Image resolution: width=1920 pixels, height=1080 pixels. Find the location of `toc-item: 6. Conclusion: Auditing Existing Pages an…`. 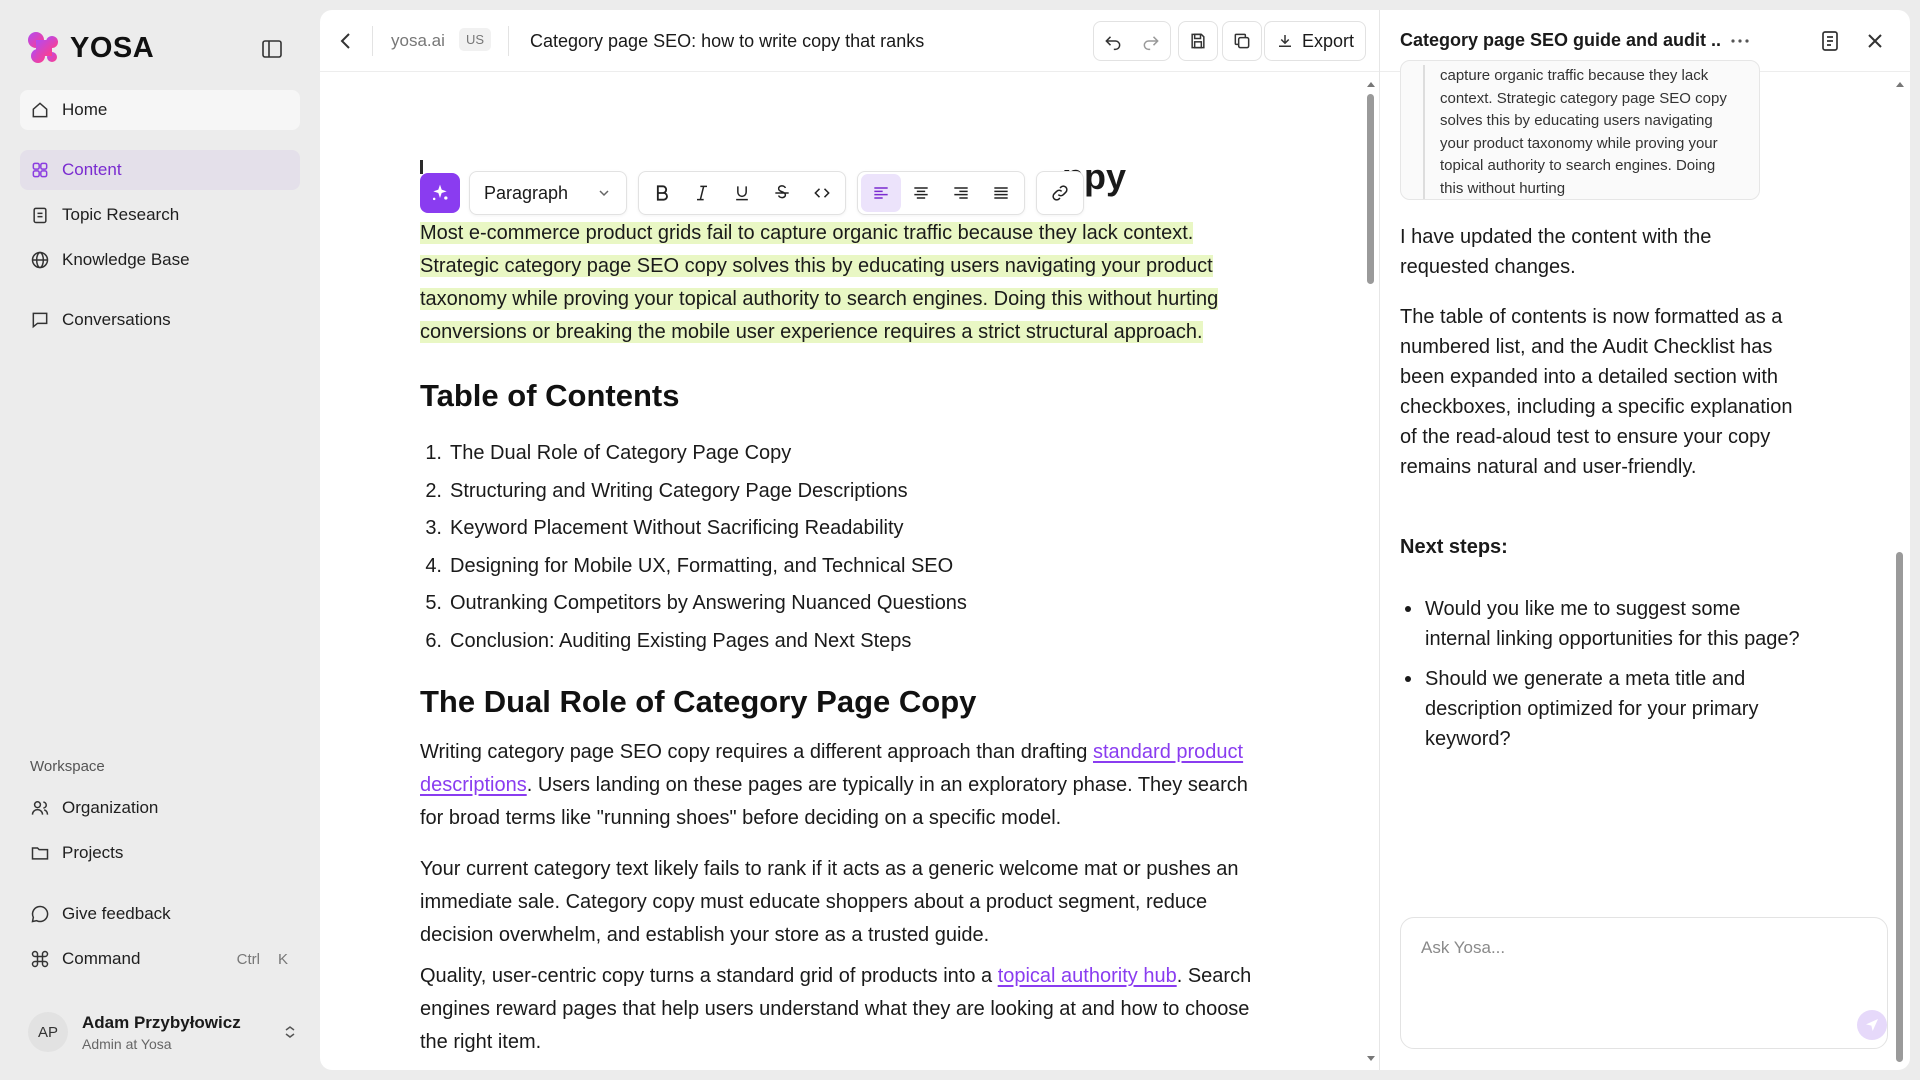

toc-item: 6. Conclusion: Auditing Existing Pages an… is located at coordinates (693, 649).